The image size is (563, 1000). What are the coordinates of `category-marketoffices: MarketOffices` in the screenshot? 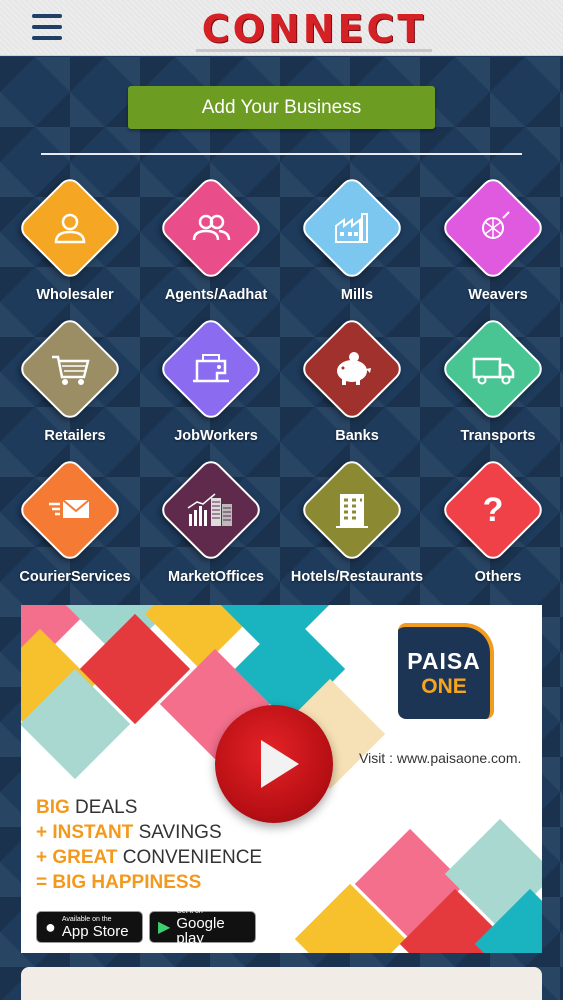 It's located at (216, 526).